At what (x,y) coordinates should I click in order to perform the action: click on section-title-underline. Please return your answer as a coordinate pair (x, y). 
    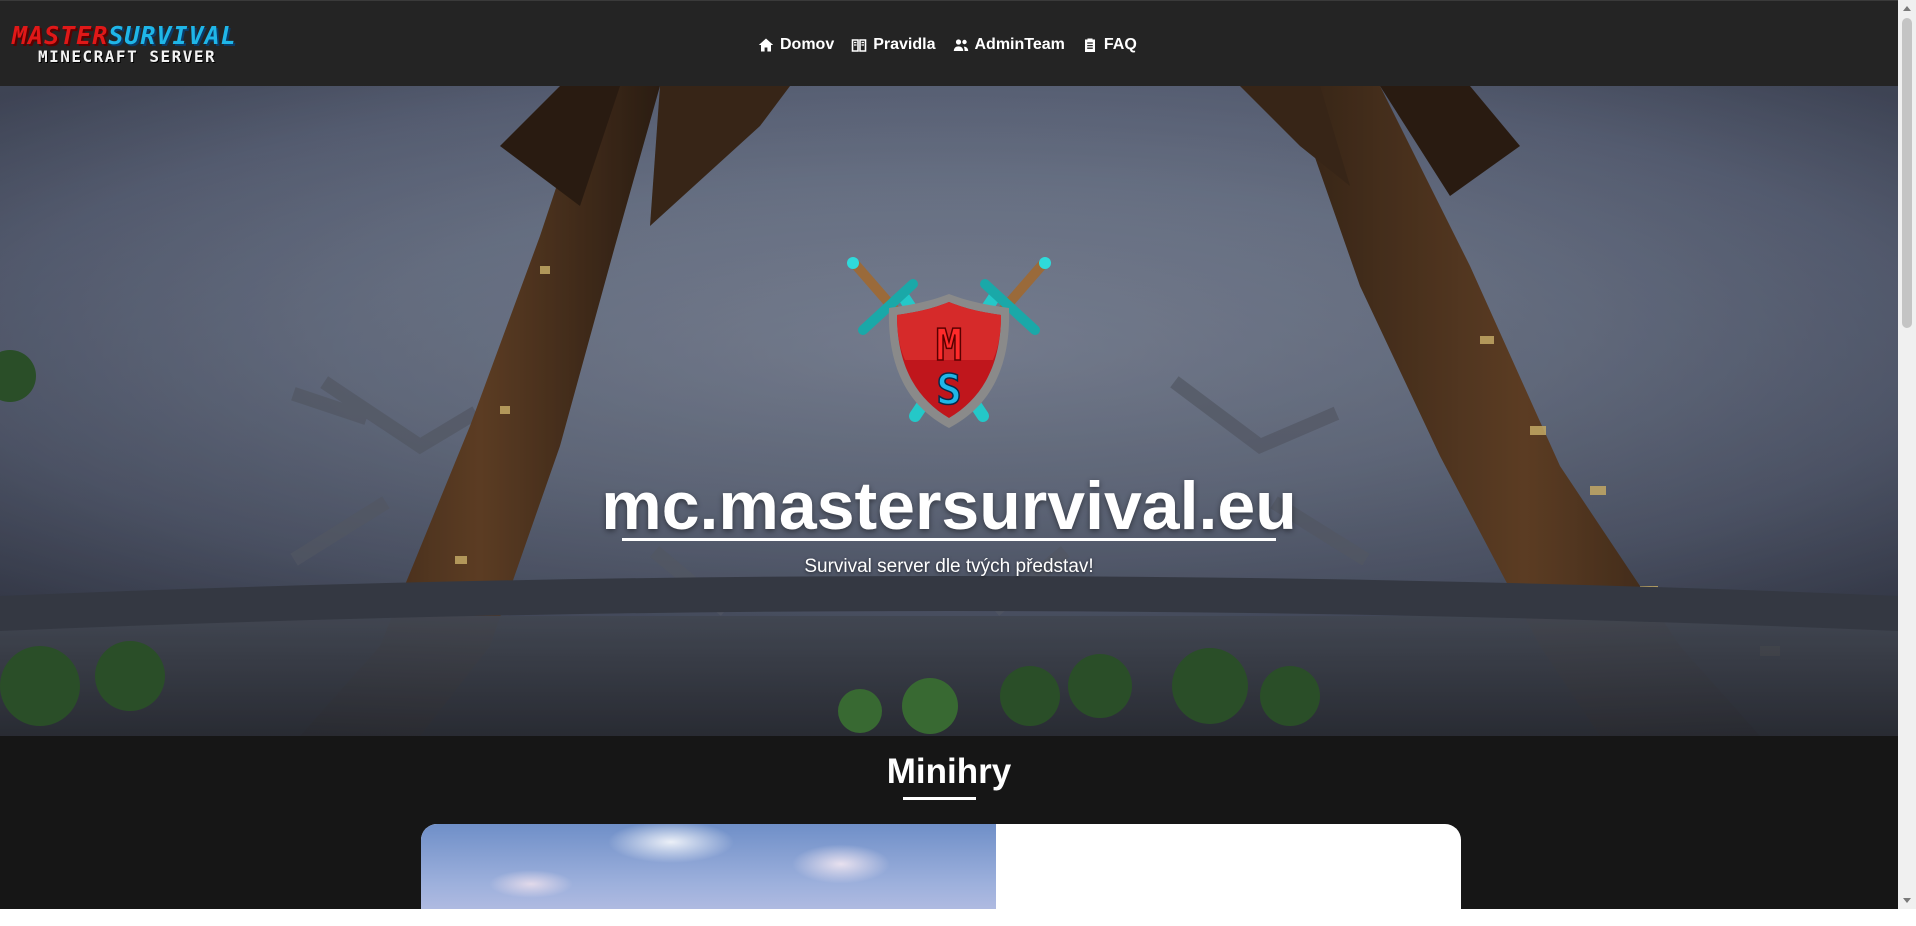
    Looking at the image, I should click on (939, 798).